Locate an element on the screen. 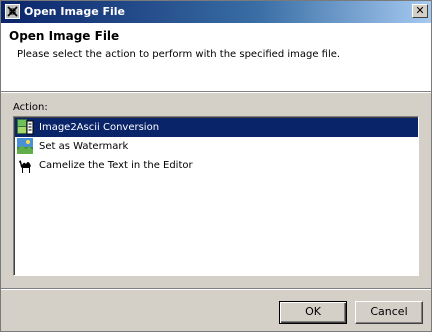  watermark-icon is located at coordinates (25, 146).